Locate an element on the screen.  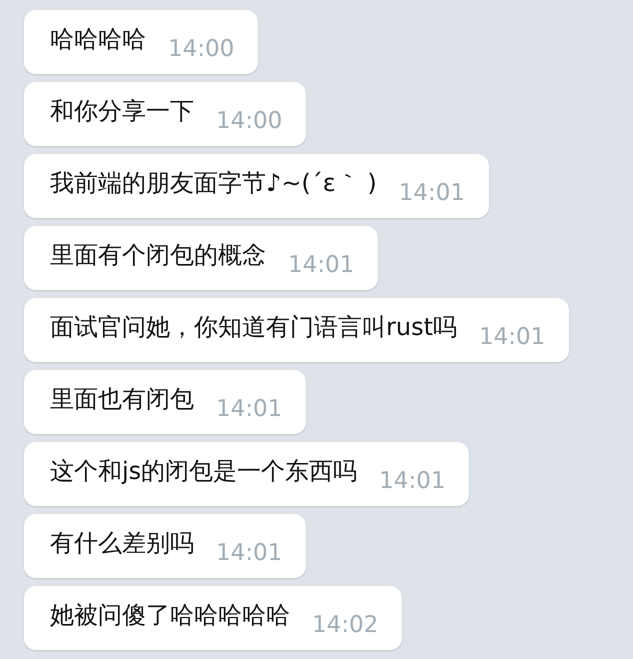
message-text: 我前端的朋友面字节♪~(´ε｀ ) is located at coordinates (213, 183).